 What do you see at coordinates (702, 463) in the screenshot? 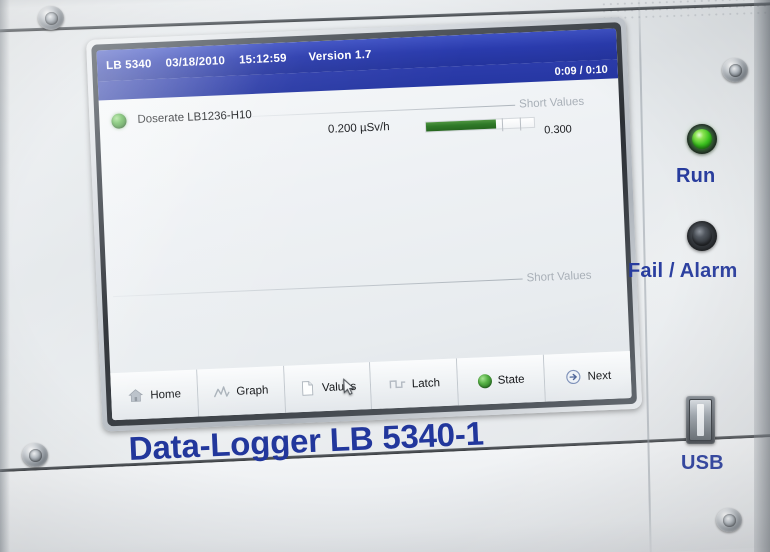
I see `usb-label: USB` at bounding box center [702, 463].